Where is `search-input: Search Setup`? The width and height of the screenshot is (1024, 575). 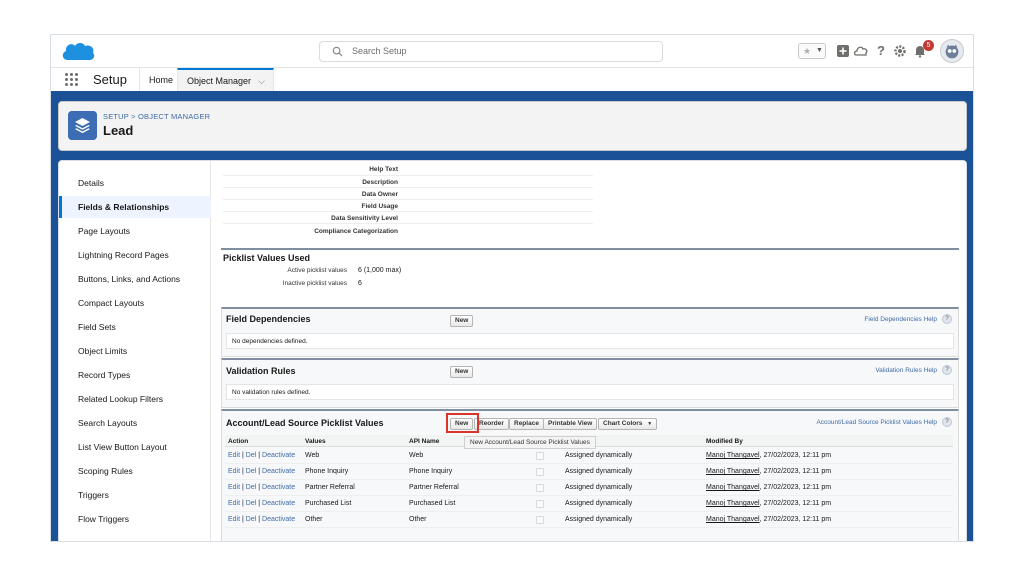 search-input: Search Setup is located at coordinates (491, 51).